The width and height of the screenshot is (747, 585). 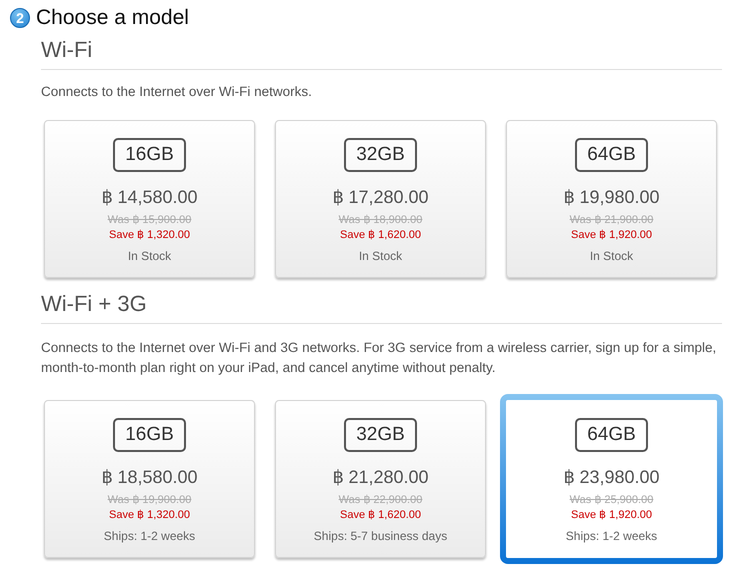 What do you see at coordinates (380, 499) in the screenshot?
I see `old-price: Was ฿ 22,900.00` at bounding box center [380, 499].